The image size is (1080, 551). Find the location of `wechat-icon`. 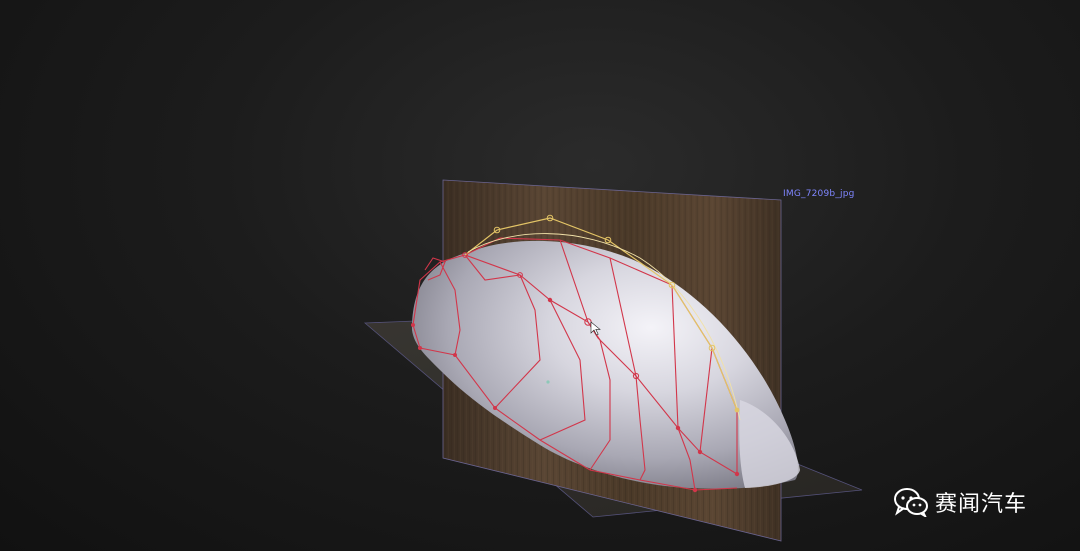

wechat-icon is located at coordinates (911, 502).